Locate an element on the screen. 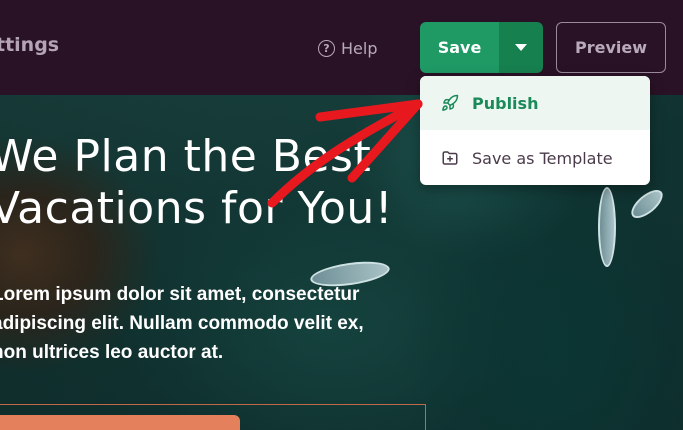 The width and height of the screenshot is (683, 430). help-link: ? Help is located at coordinates (347, 48).